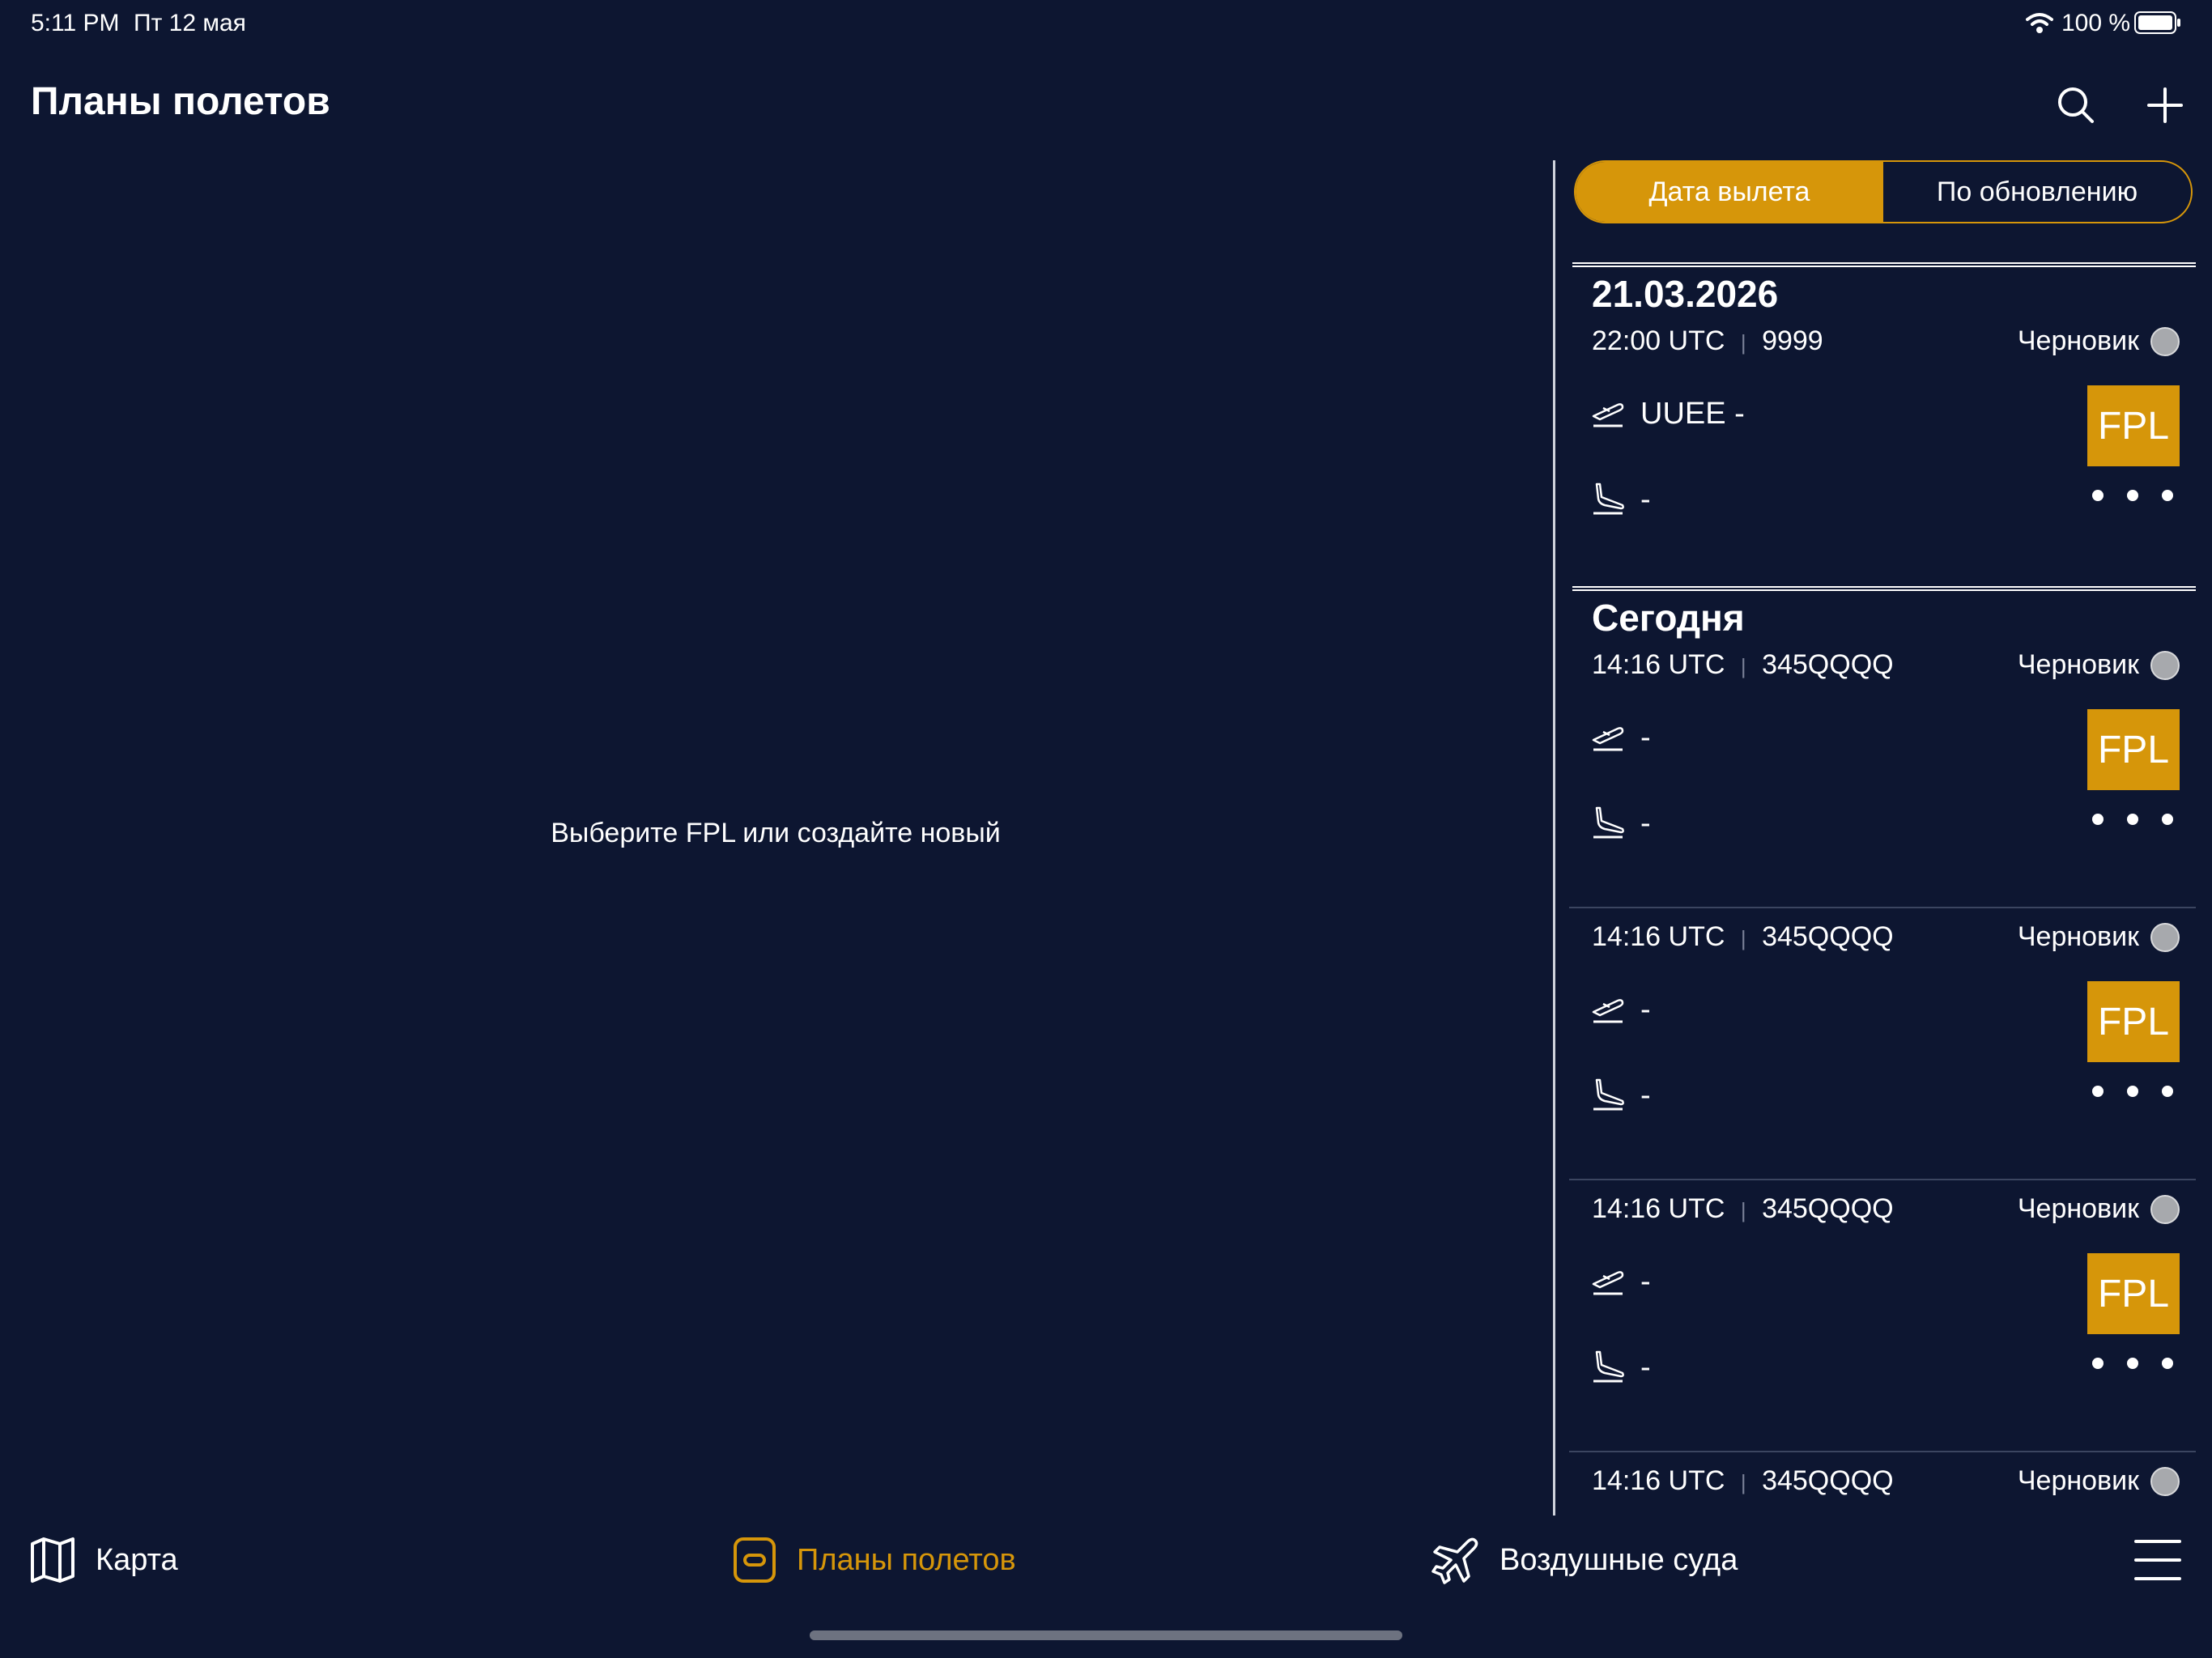 The image size is (2212, 1658). What do you see at coordinates (181, 101) in the screenshot?
I see `page-title: Планы полетов` at bounding box center [181, 101].